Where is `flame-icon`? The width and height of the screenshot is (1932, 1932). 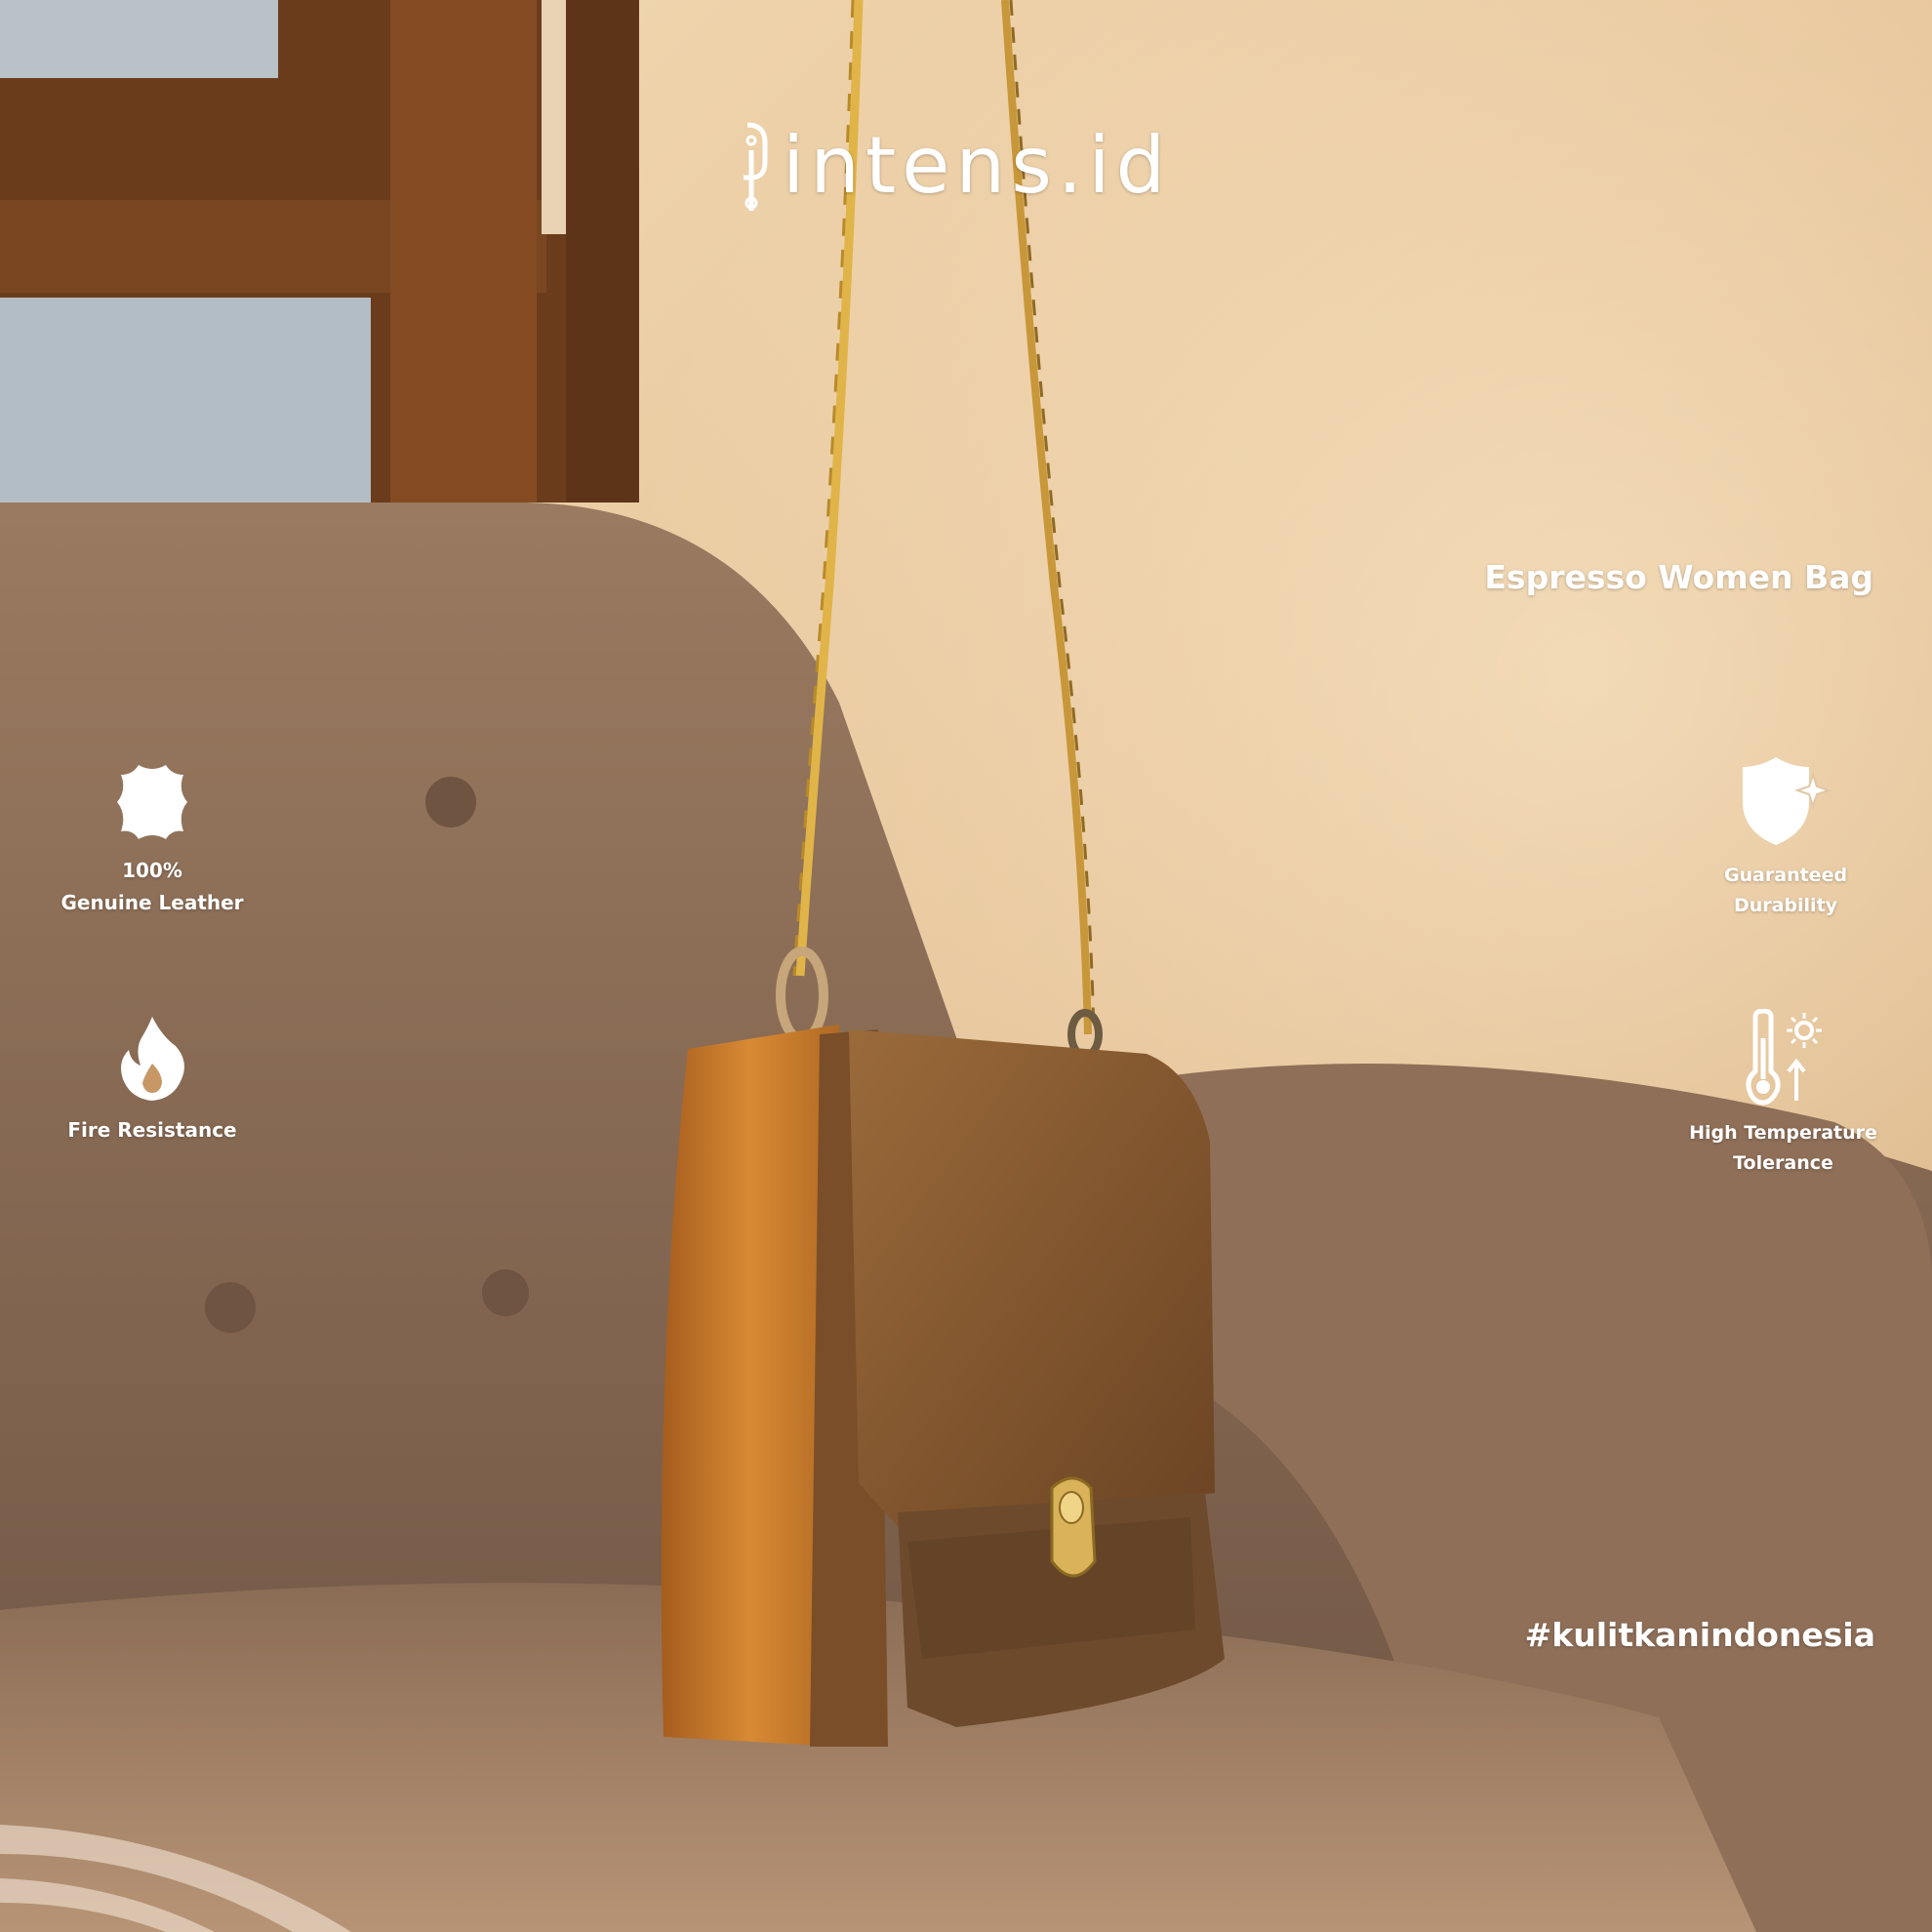
flame-icon is located at coordinates (152, 1059).